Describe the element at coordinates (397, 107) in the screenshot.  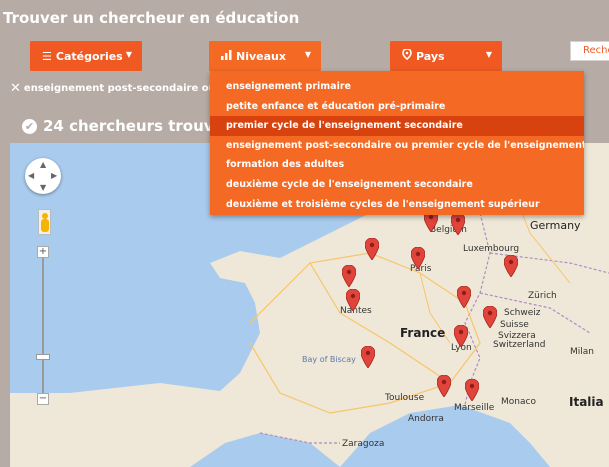
I see `dropdown-option: petite enfance et éducation pré-primaire` at that location.